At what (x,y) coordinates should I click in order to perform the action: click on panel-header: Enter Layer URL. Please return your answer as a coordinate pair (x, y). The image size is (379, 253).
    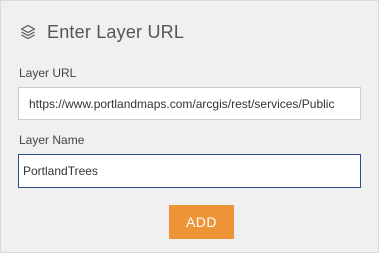
    Looking at the image, I should click on (101, 32).